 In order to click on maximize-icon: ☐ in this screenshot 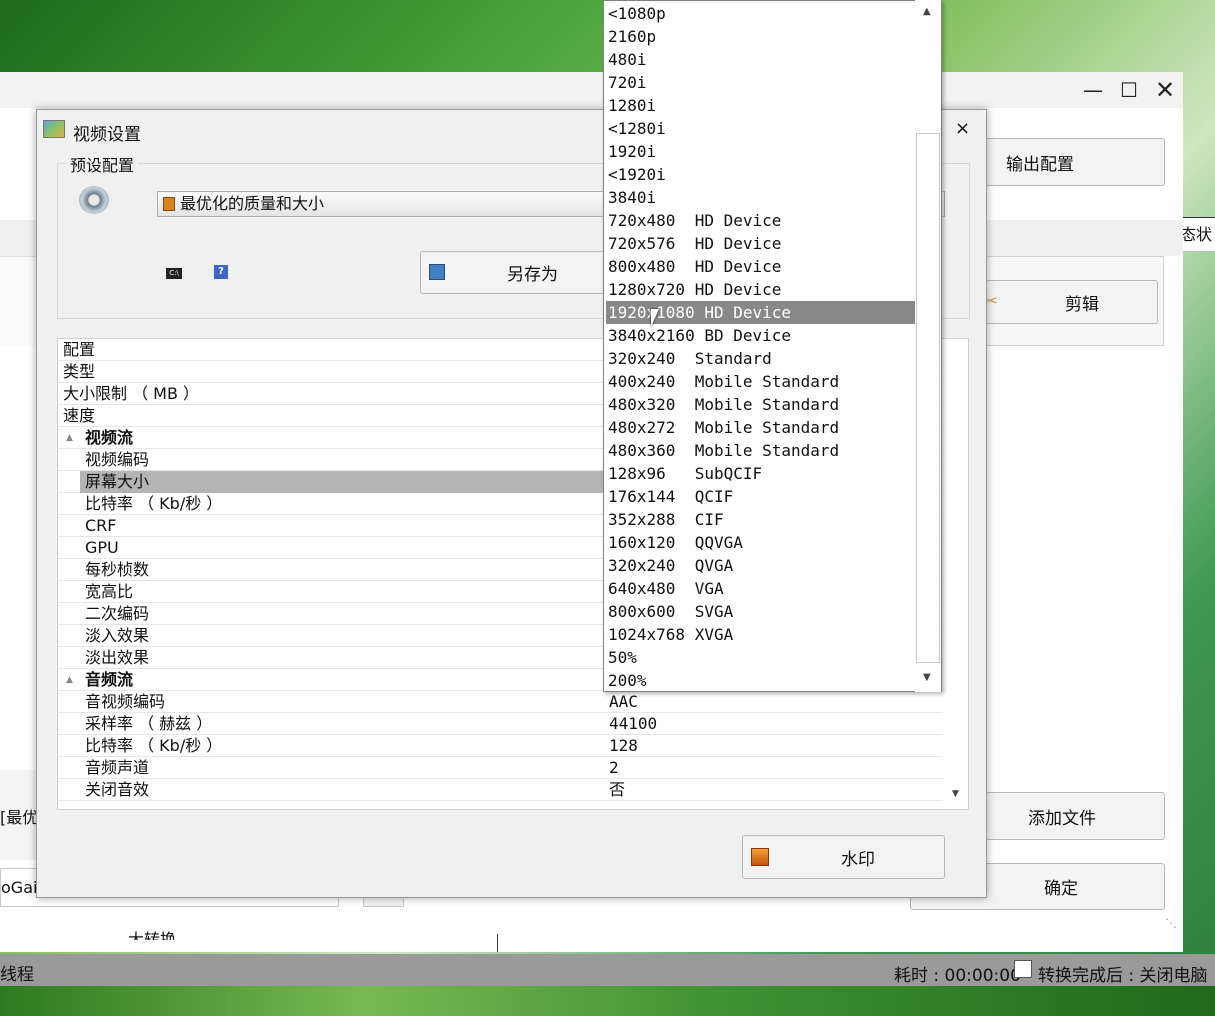, I will do `click(1129, 90)`.